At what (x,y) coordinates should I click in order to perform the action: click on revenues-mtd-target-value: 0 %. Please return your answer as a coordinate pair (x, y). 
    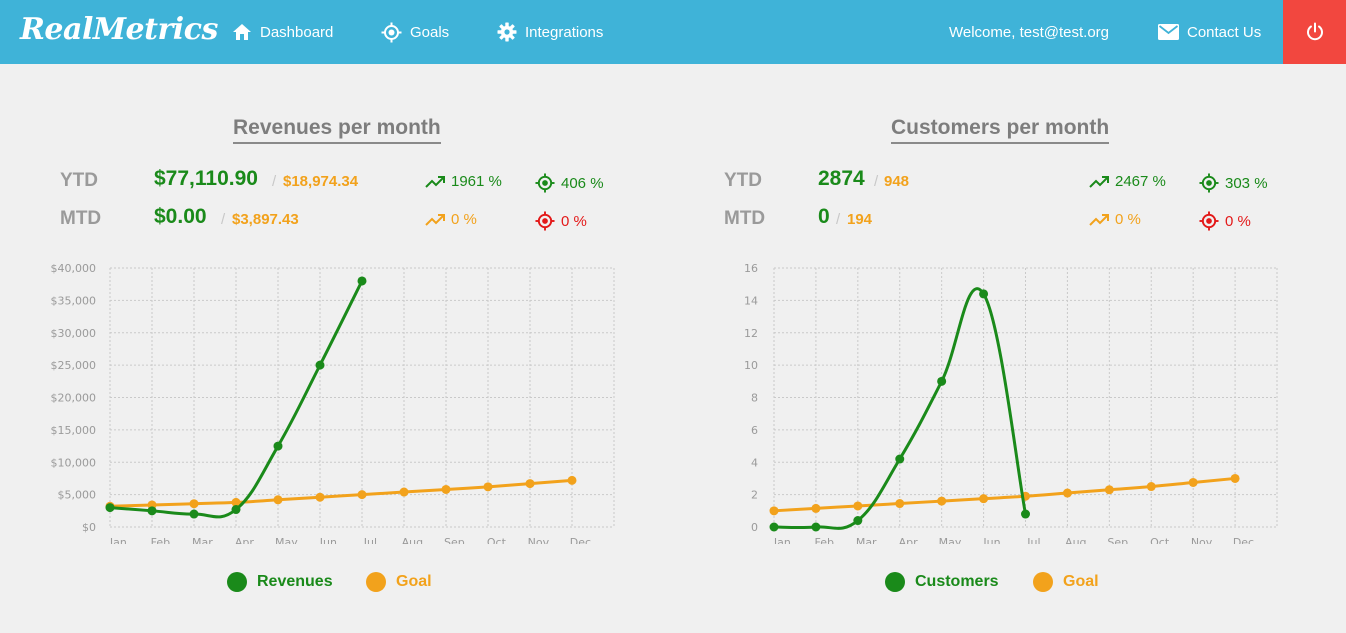
    Looking at the image, I should click on (574, 221).